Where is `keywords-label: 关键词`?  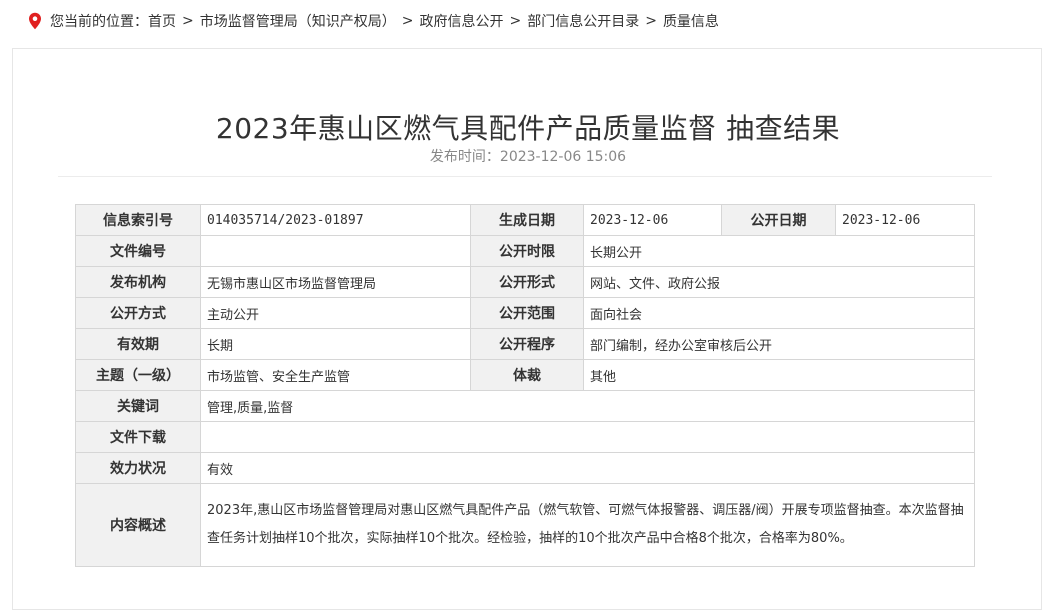
keywords-label: 关键词 is located at coordinates (138, 406).